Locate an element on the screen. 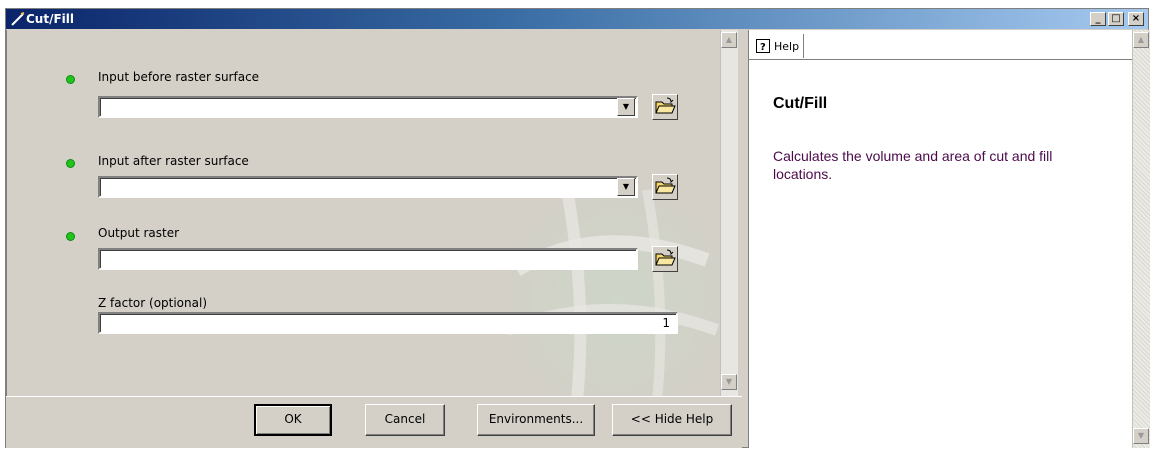 The height and width of the screenshot is (449, 1152). browse-input-before-button is located at coordinates (665, 107).